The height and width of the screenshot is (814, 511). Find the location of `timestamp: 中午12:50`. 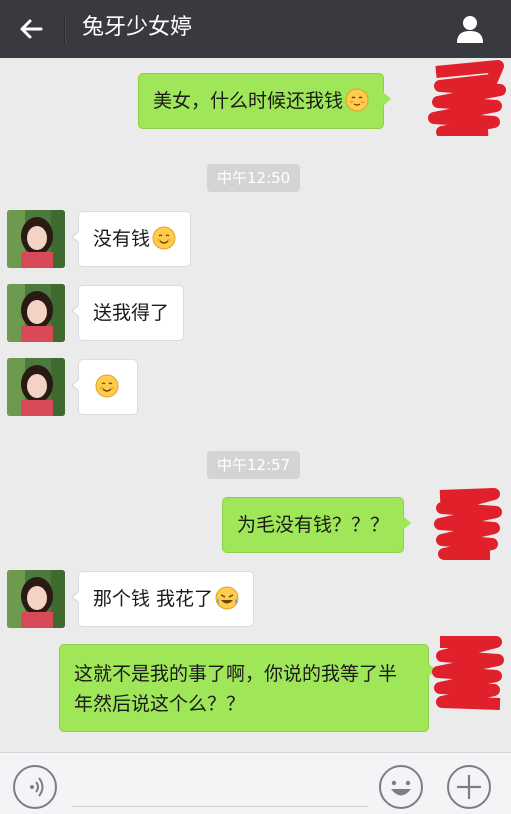

timestamp: 中午12:50 is located at coordinates (254, 178).